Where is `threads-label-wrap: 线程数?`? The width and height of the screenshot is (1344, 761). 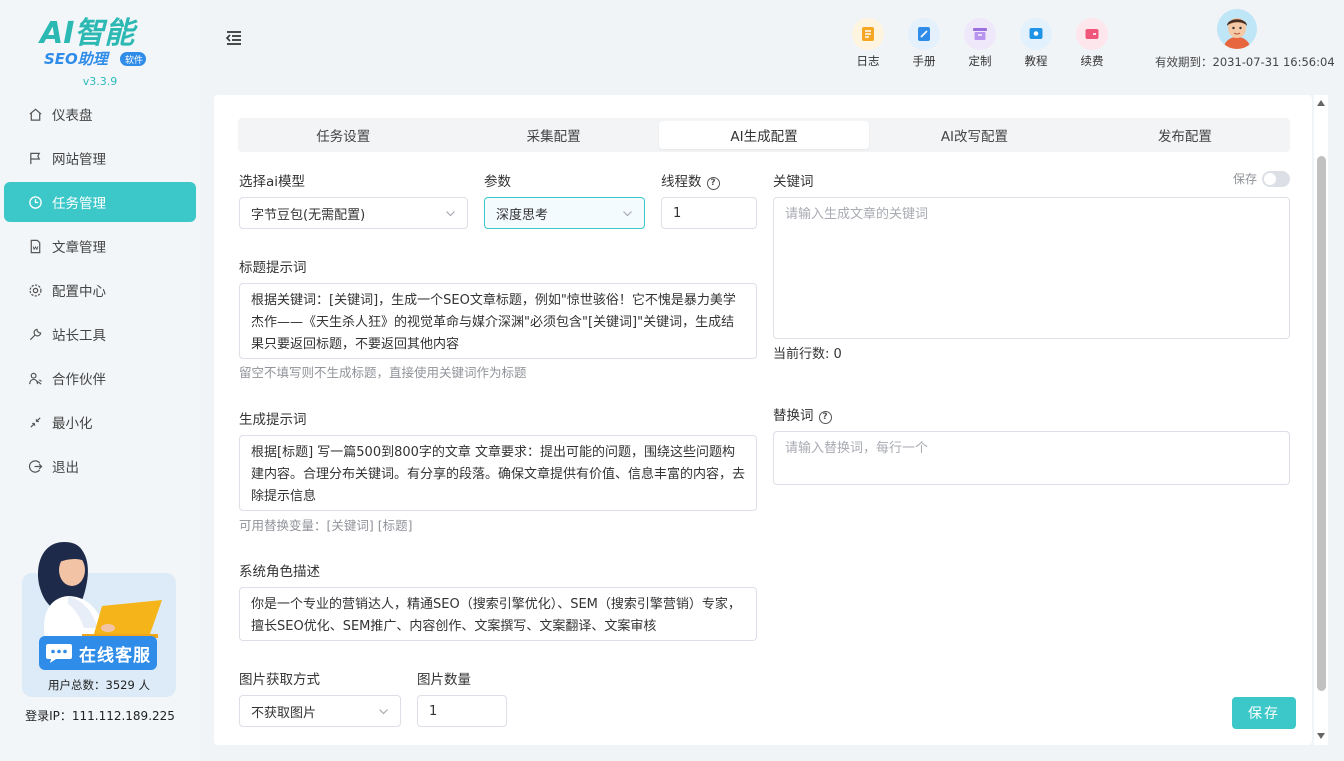
threads-label-wrap: 线程数? is located at coordinates (690, 180).